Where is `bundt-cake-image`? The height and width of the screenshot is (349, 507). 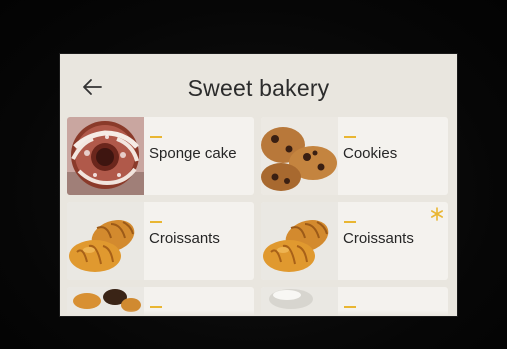
bundt-cake-image is located at coordinates (105, 156).